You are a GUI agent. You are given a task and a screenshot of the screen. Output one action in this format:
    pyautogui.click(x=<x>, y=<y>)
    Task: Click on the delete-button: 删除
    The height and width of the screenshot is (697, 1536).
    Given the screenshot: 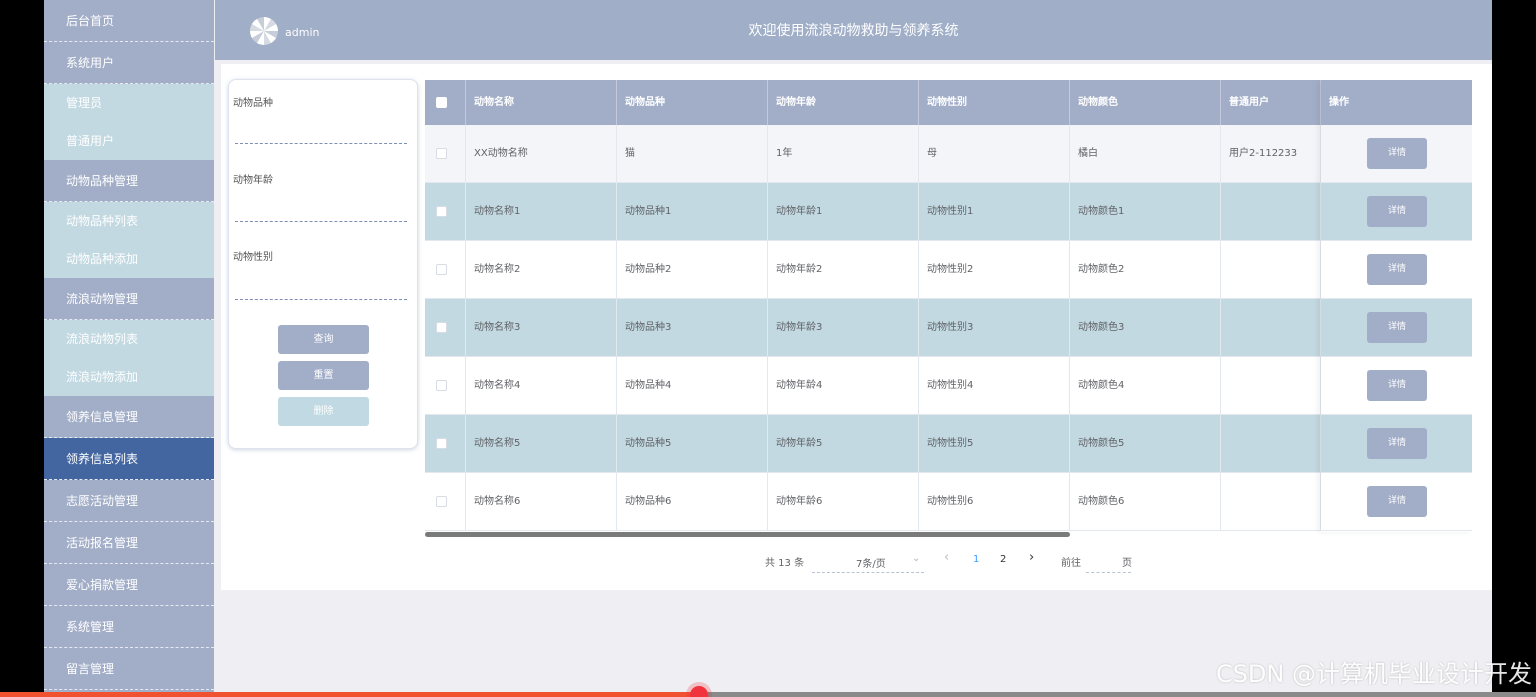 What is the action you would take?
    pyautogui.click(x=323, y=411)
    